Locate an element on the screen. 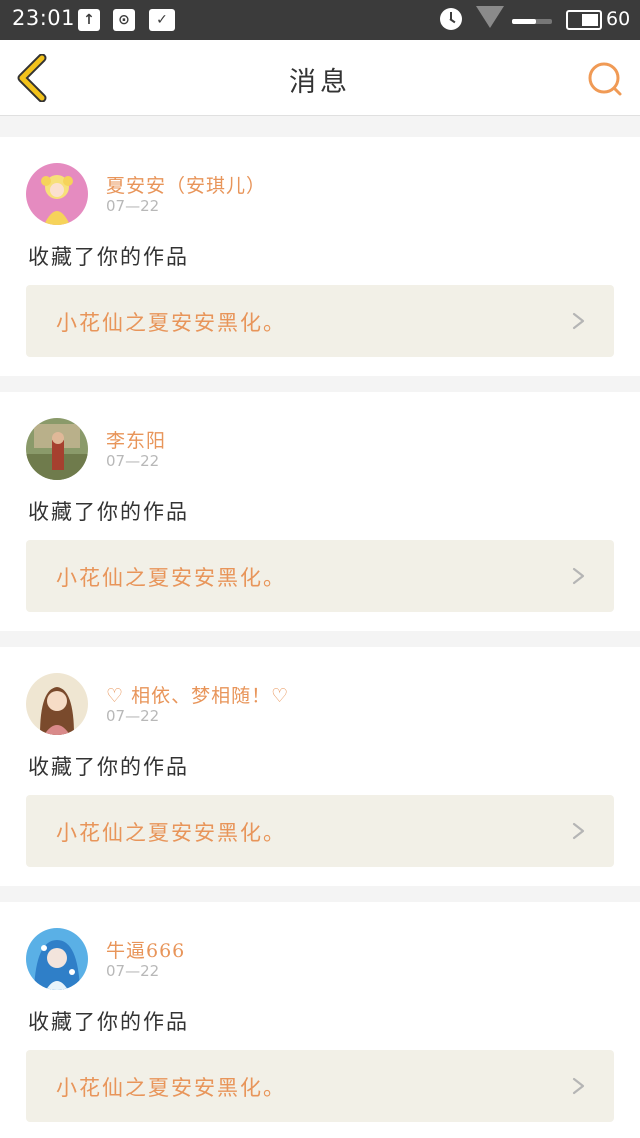  app-header: 消息 is located at coordinates (320, 78).